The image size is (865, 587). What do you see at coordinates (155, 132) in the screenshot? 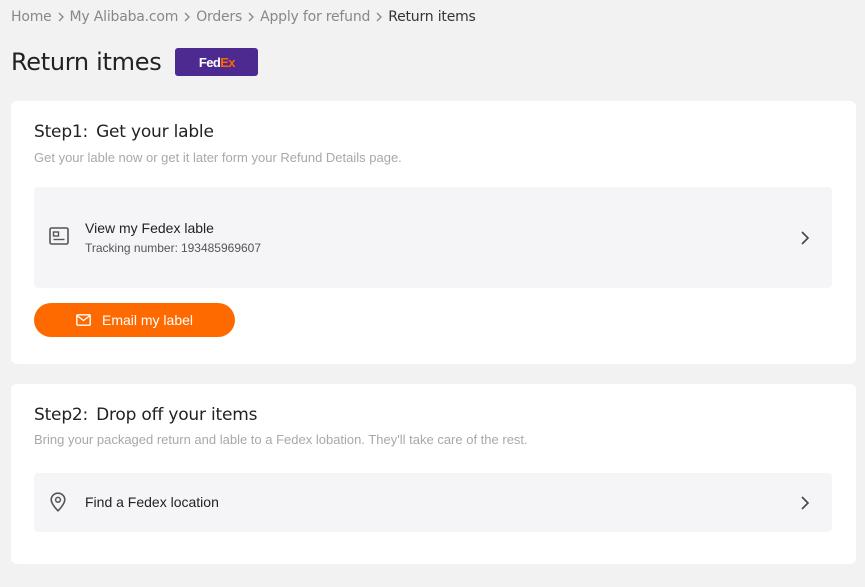
I see `step1-title: Get your lable` at bounding box center [155, 132].